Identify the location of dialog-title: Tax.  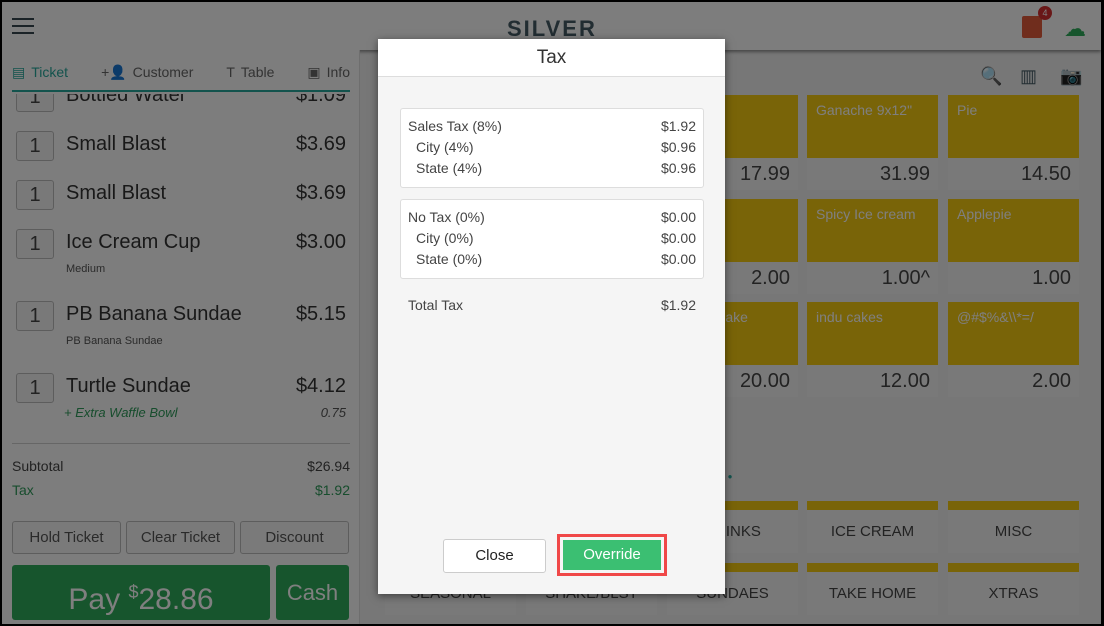
(551, 58).